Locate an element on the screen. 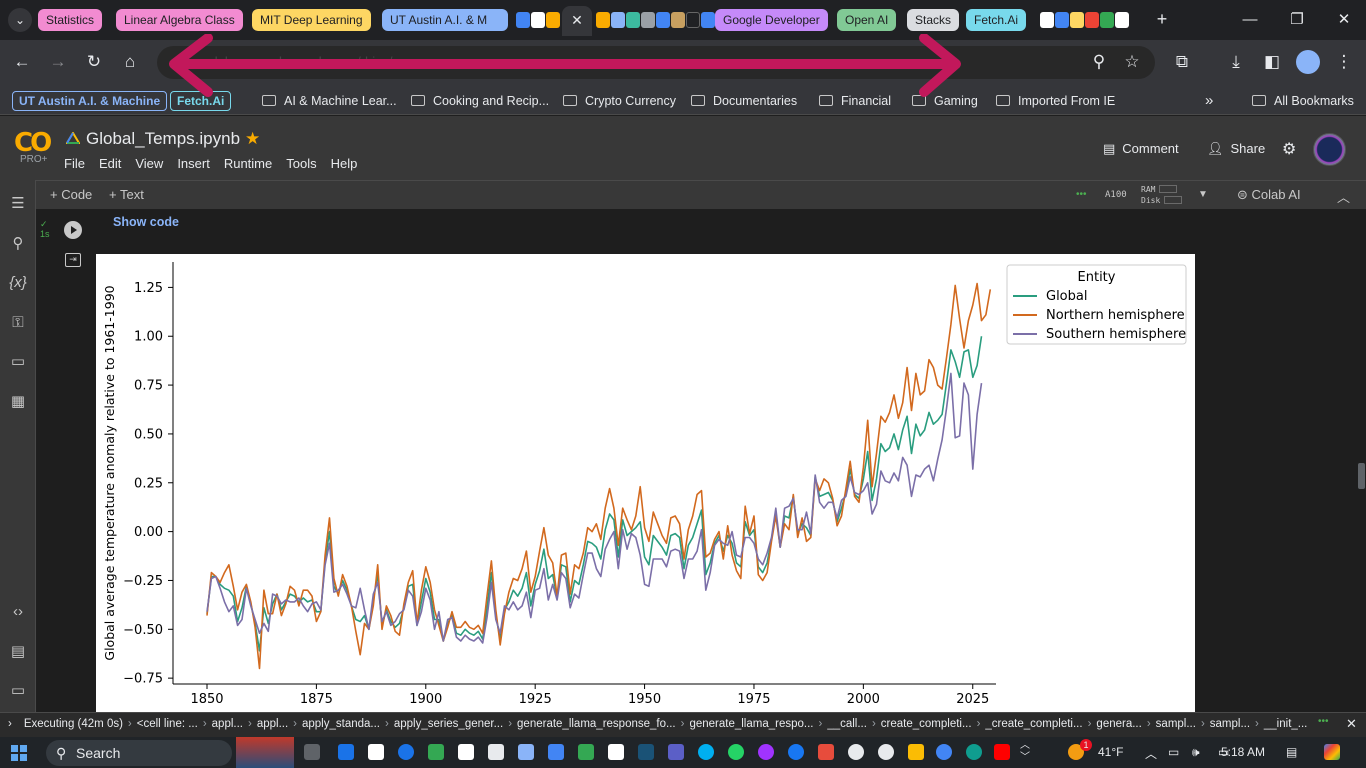 The width and height of the screenshot is (1366, 768). reload-icon: ↻ is located at coordinates (94, 62).